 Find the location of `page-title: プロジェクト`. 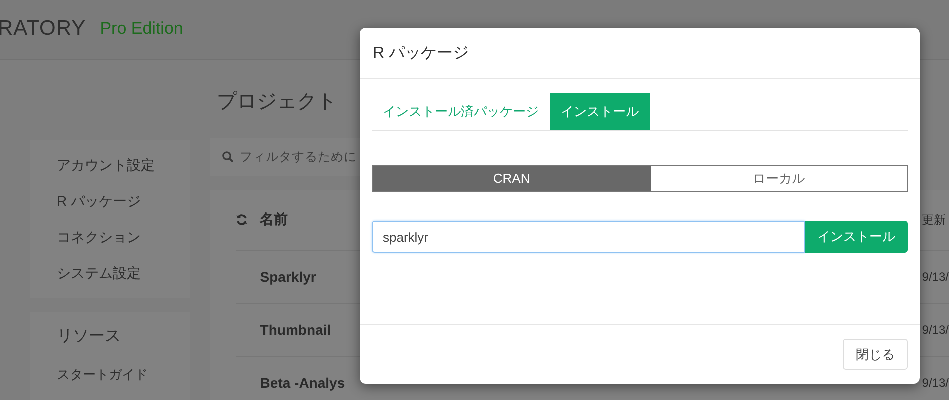

page-title: プロジェクト is located at coordinates (277, 102).